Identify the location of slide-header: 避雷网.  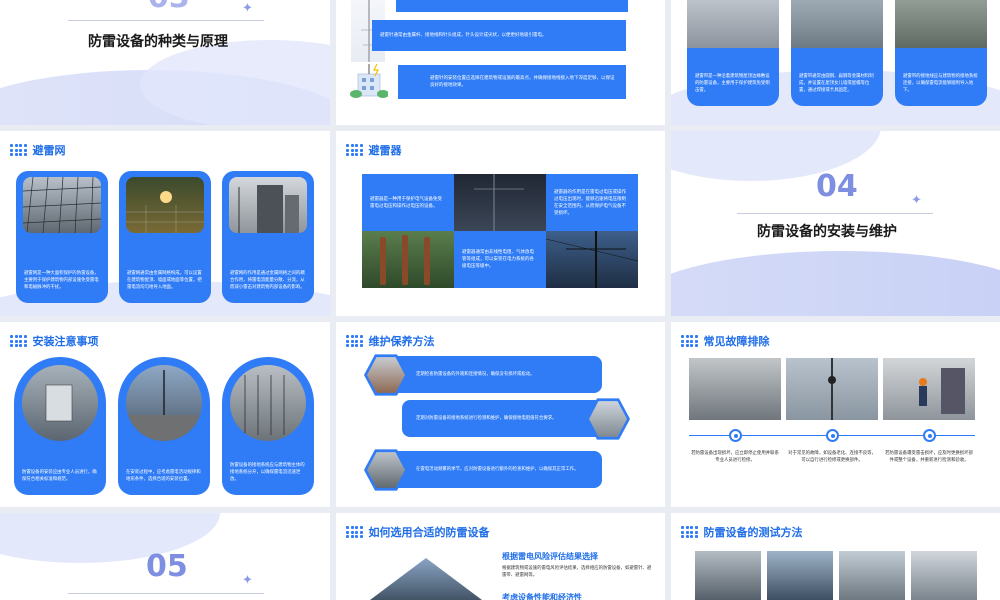
(38, 150).